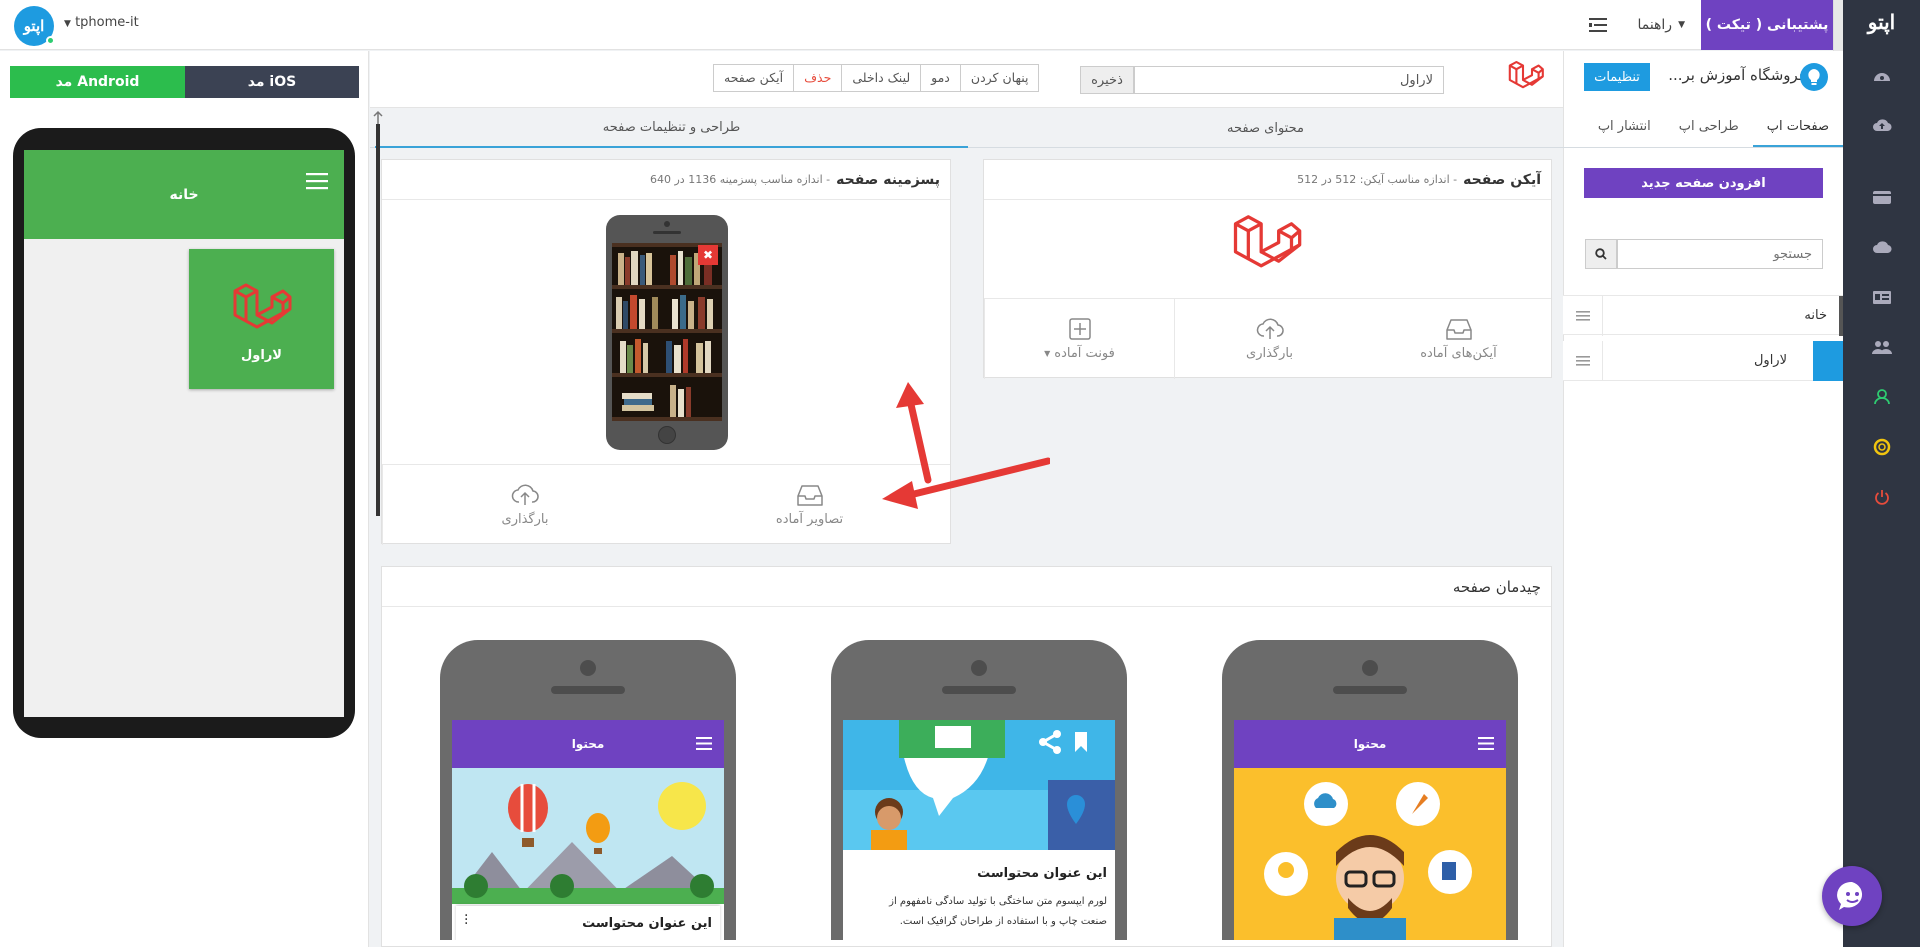 The width and height of the screenshot is (1920, 947). Describe the element at coordinates (966, 483) in the screenshot. I see `annotation-arrow` at that location.